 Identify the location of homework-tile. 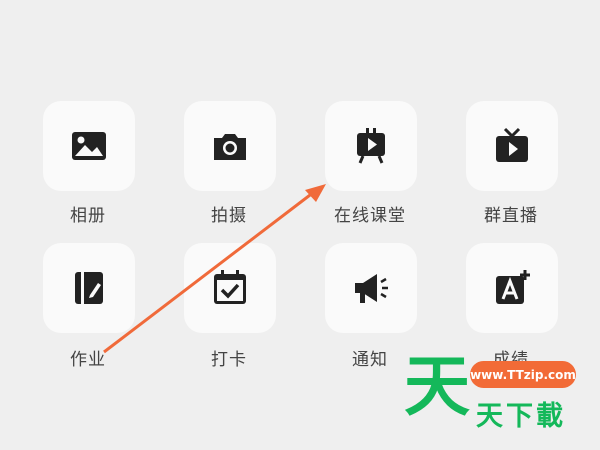
(89, 288).